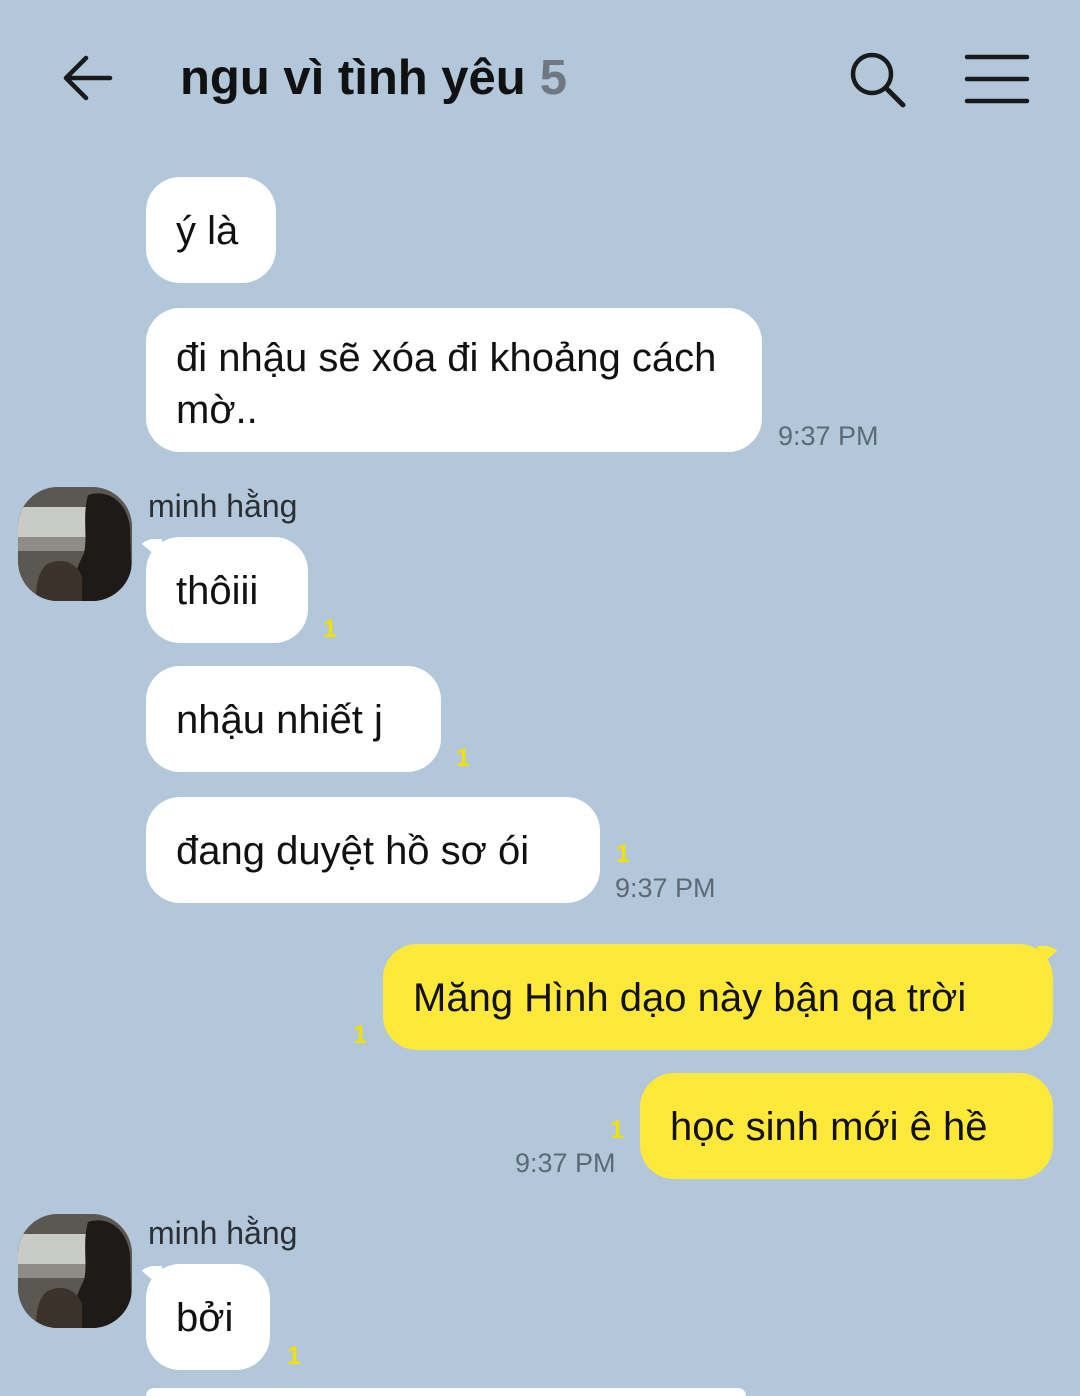 This screenshot has height=1396, width=1080. What do you see at coordinates (353, 78) in the screenshot?
I see `chat-name: ngu vì tình yêu` at bounding box center [353, 78].